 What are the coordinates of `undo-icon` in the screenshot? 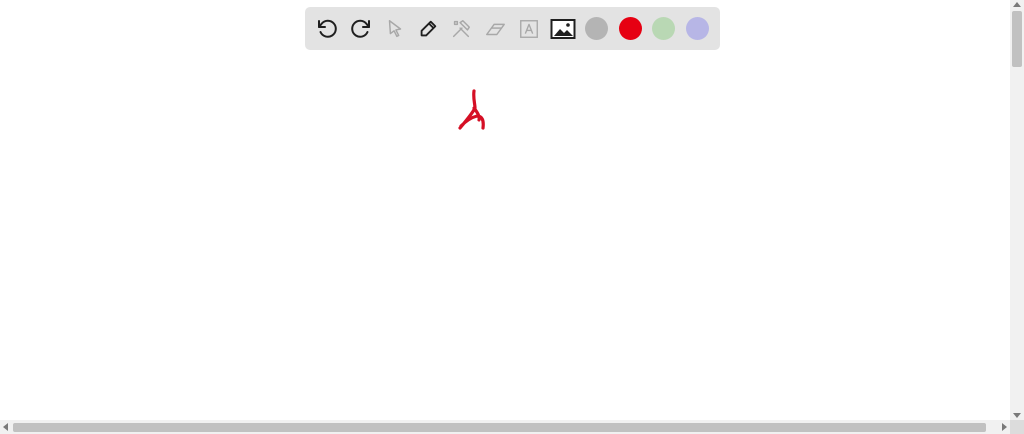 It's located at (327, 29).